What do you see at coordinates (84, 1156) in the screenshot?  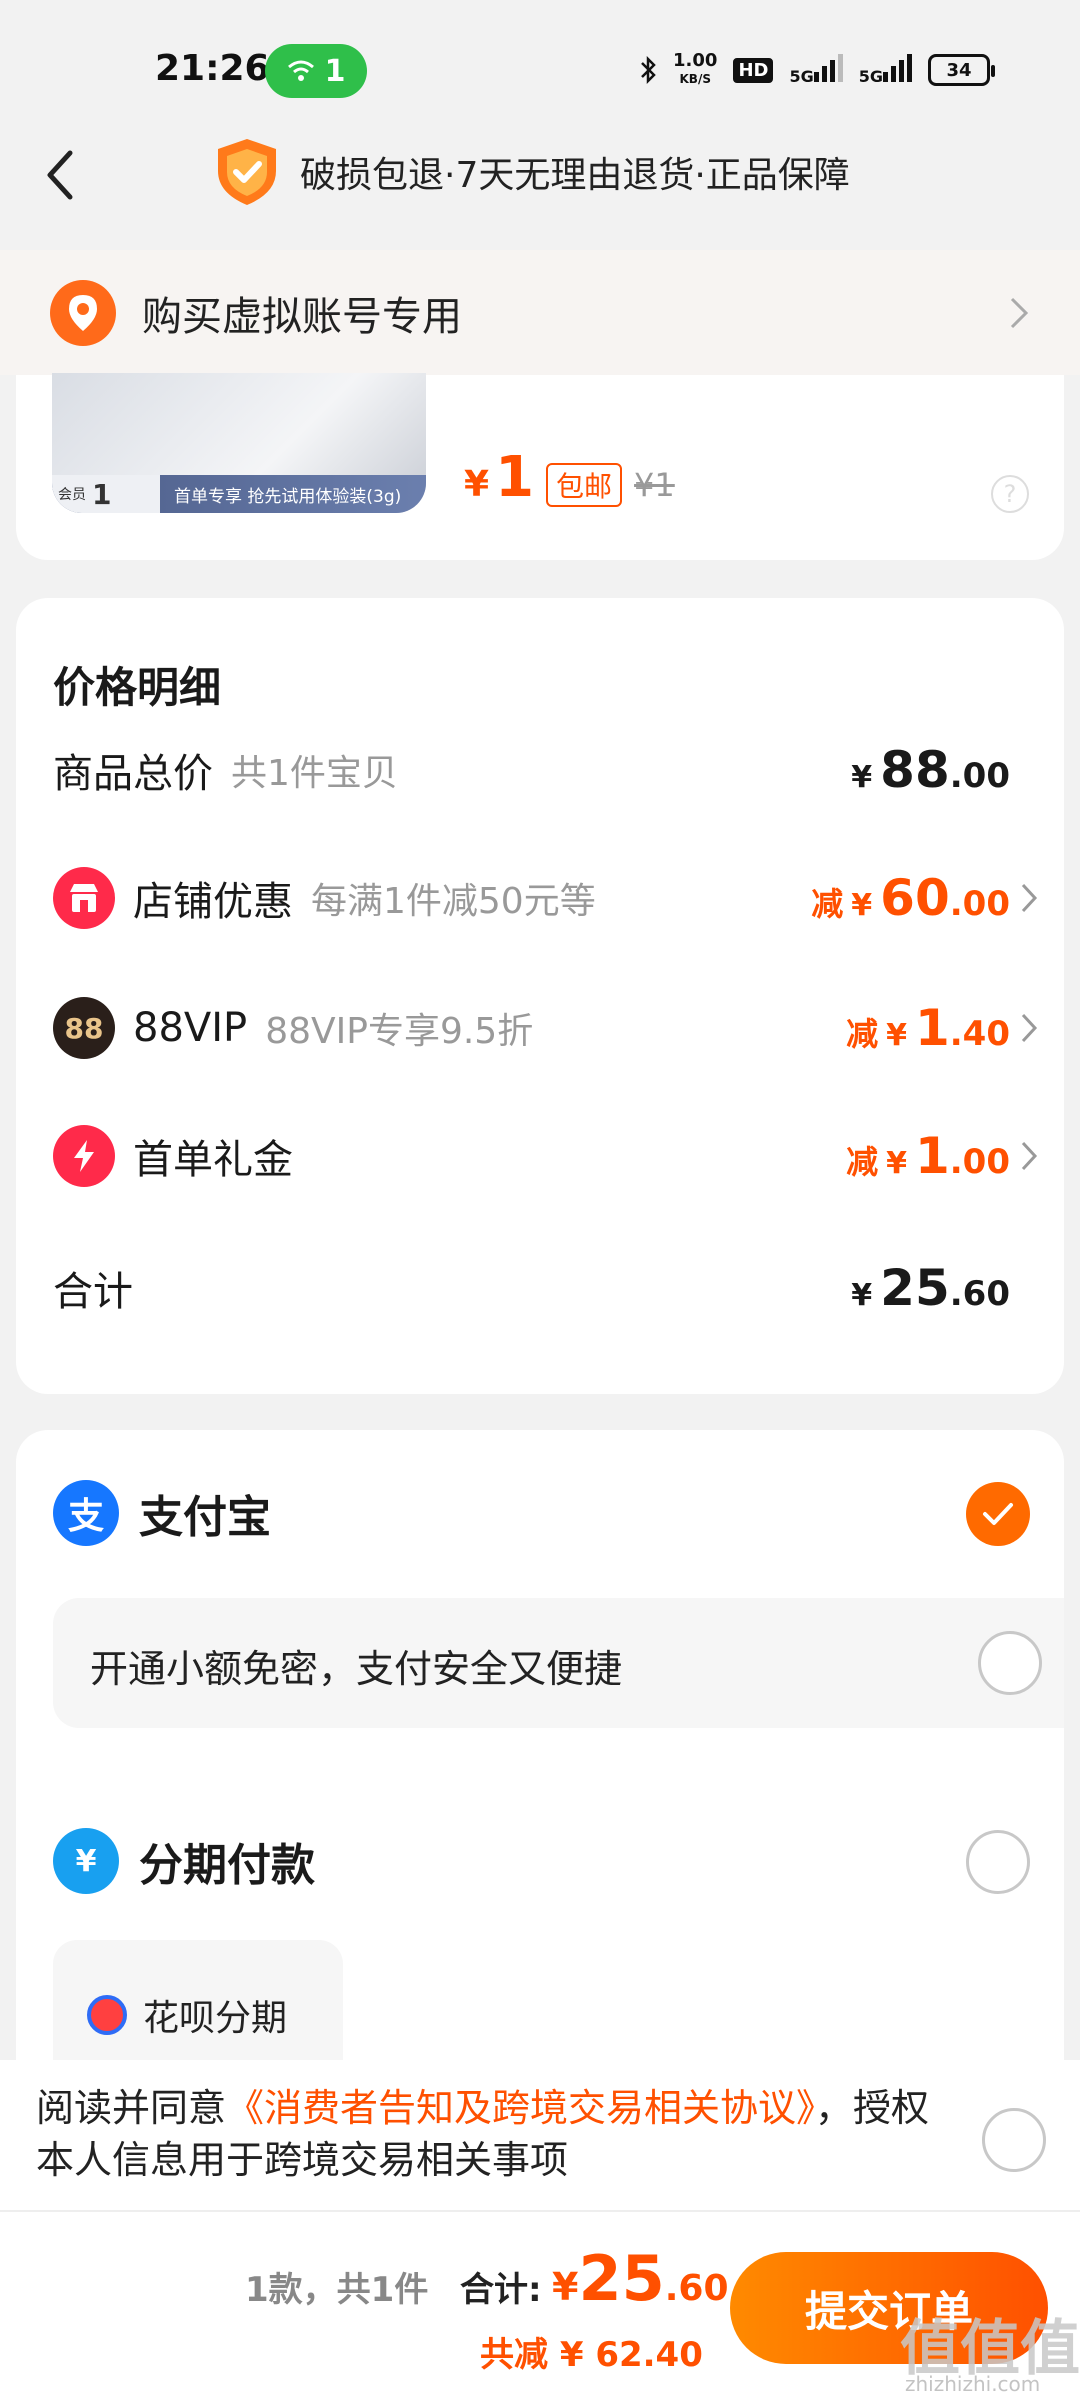 I see `lightning-icon` at bounding box center [84, 1156].